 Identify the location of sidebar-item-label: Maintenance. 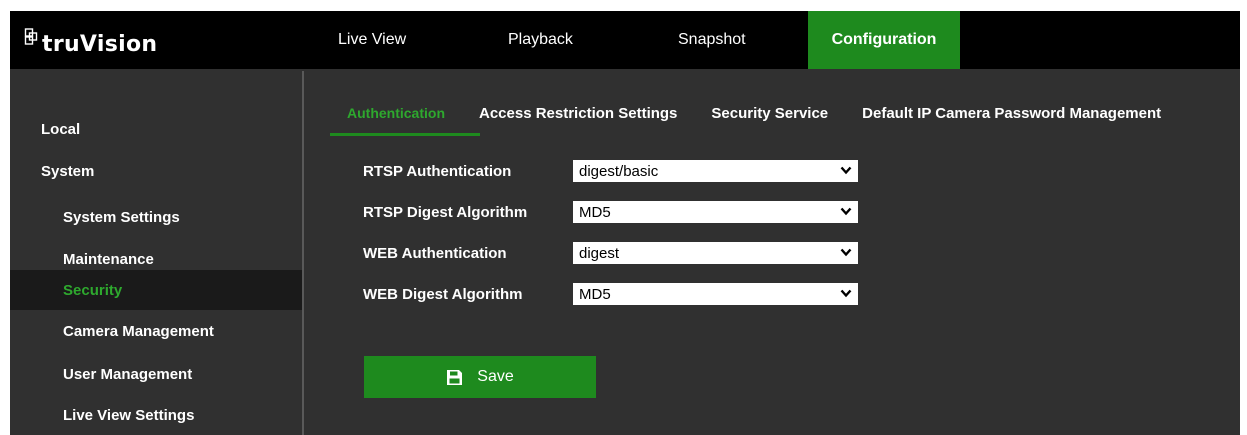
(108, 259).